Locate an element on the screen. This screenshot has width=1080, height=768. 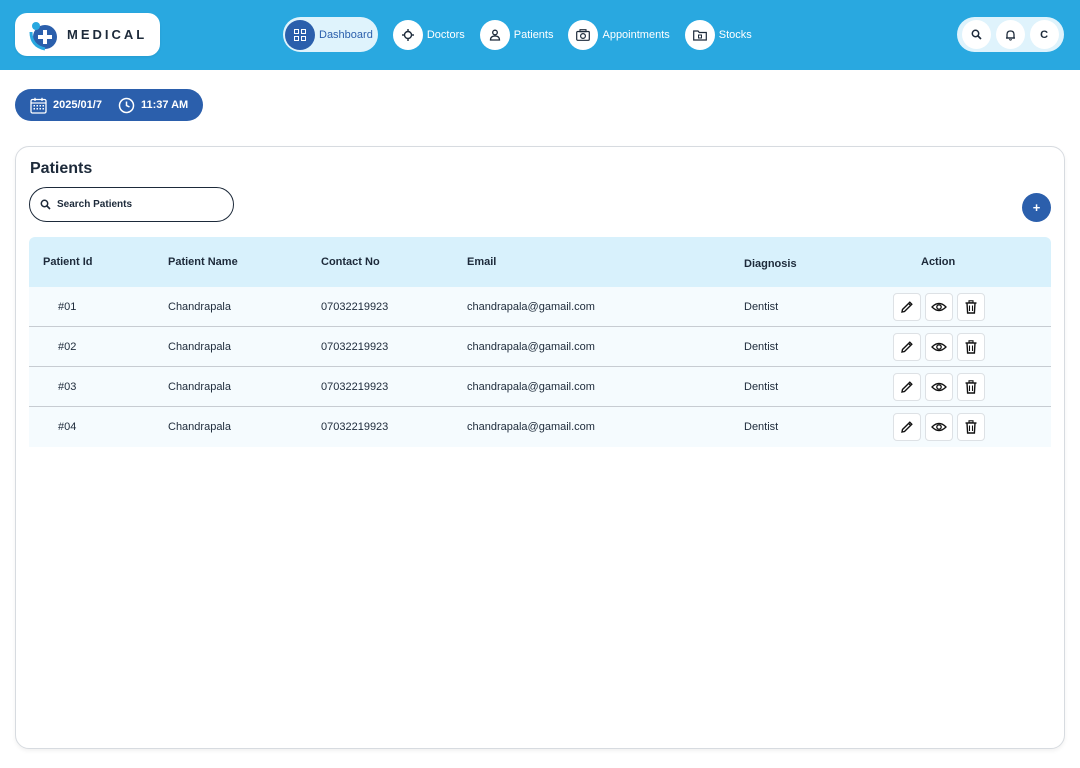
page-title: Patients is located at coordinates (61, 168).